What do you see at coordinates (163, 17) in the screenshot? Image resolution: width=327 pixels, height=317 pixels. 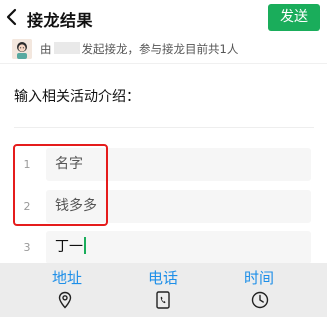 I see `header-bar: 接龙结果 发送` at bounding box center [163, 17].